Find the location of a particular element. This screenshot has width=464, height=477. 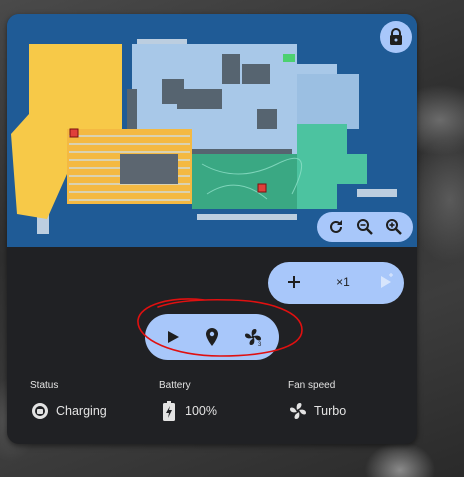

plus-icon is located at coordinates (294, 282).